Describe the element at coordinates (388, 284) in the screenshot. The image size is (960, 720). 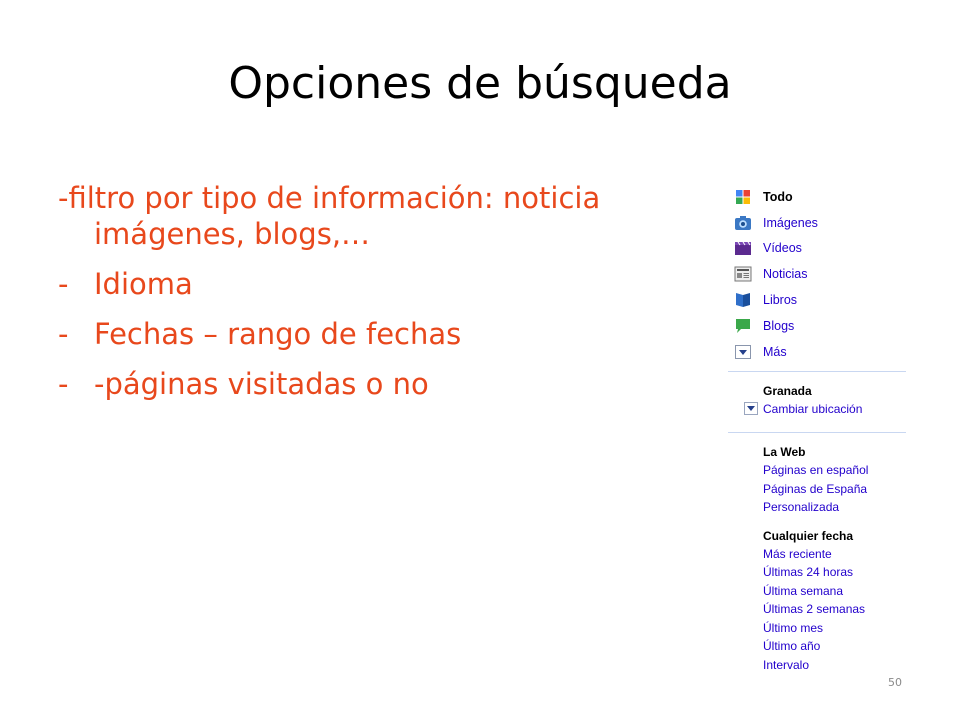
I see `bullet-item: - Idioma` at that location.